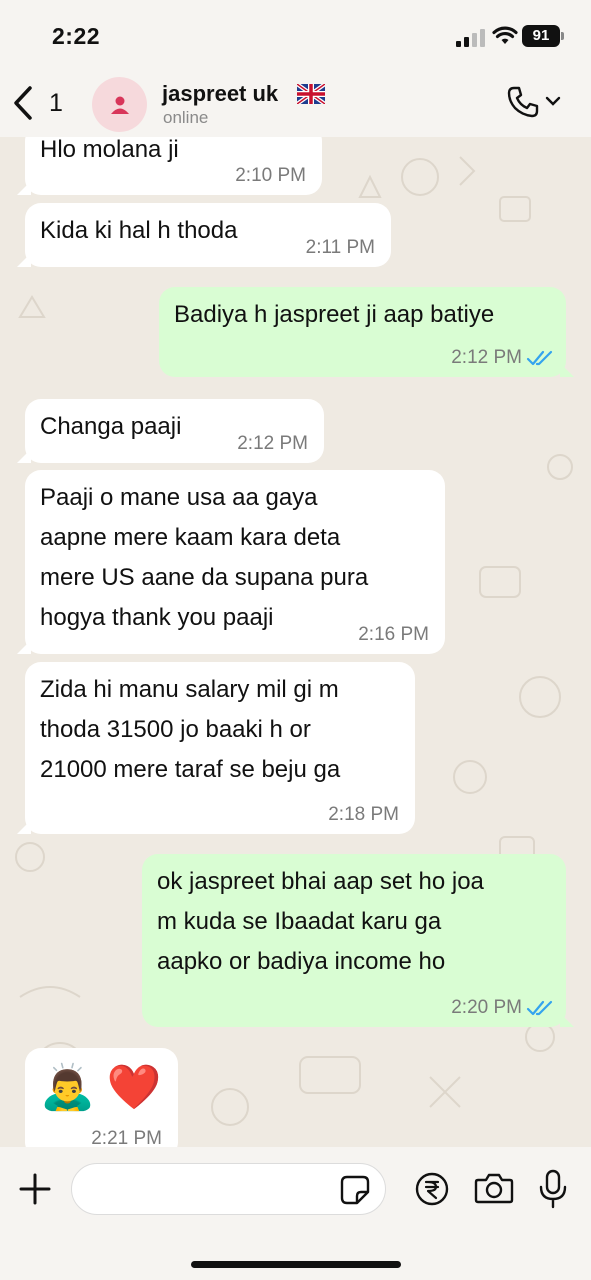 The width and height of the screenshot is (591, 1280). Describe the element at coordinates (523, 102) in the screenshot. I see `phone-icon` at that location.